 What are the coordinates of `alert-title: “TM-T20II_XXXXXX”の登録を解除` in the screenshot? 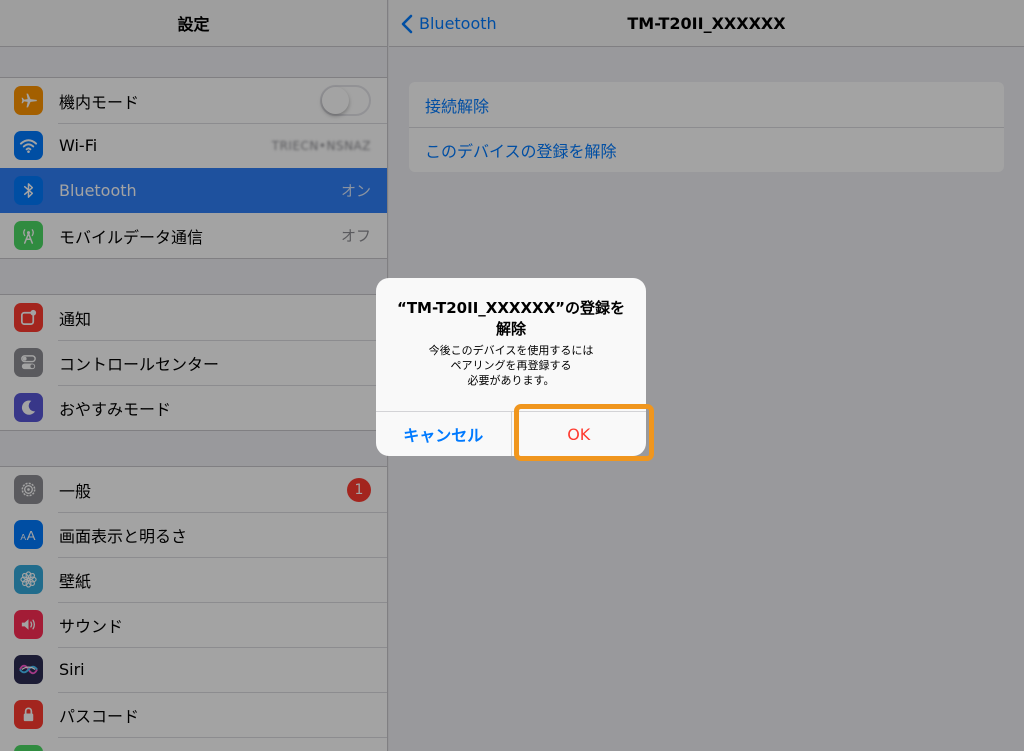 It's located at (511, 318).